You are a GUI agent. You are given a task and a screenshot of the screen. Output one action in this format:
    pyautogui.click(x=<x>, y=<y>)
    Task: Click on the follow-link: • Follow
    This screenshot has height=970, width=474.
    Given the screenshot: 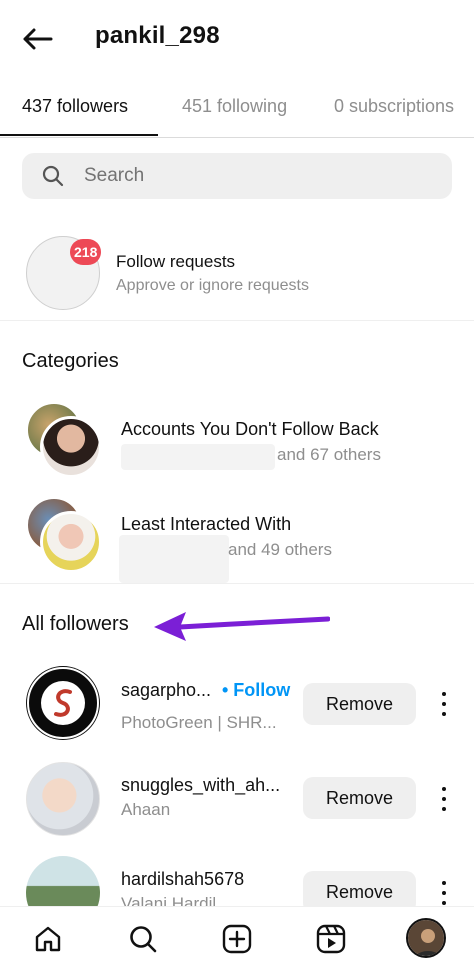 What is the action you would take?
    pyautogui.click(x=256, y=690)
    